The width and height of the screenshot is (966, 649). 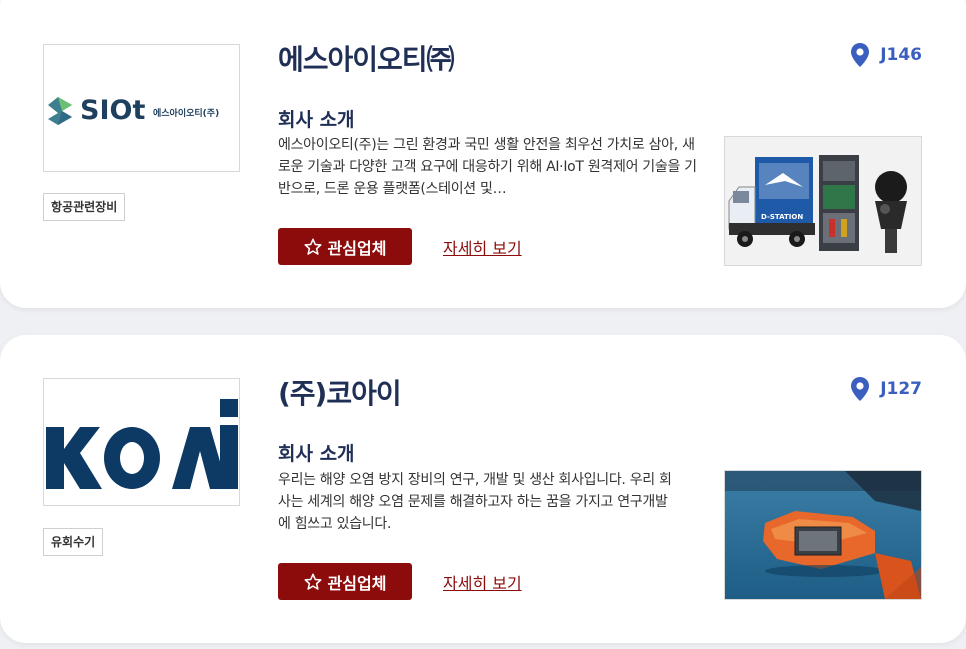 I want to click on logo-wordmark: SIOt, so click(x=112, y=110).